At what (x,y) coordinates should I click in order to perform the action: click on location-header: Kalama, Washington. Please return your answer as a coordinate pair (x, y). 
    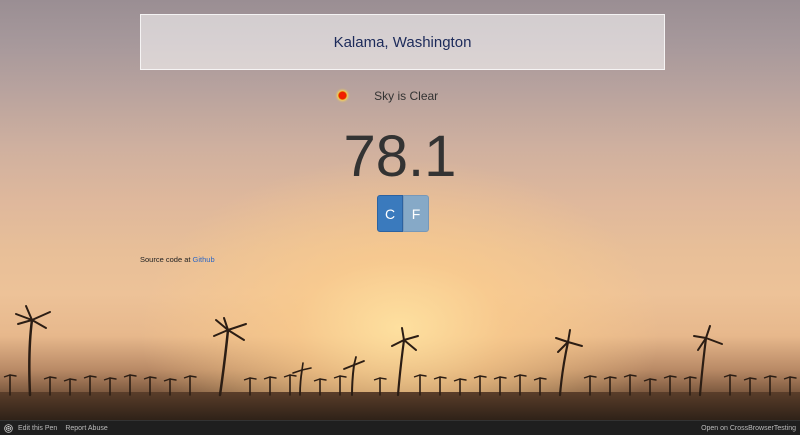
    Looking at the image, I should click on (402, 42).